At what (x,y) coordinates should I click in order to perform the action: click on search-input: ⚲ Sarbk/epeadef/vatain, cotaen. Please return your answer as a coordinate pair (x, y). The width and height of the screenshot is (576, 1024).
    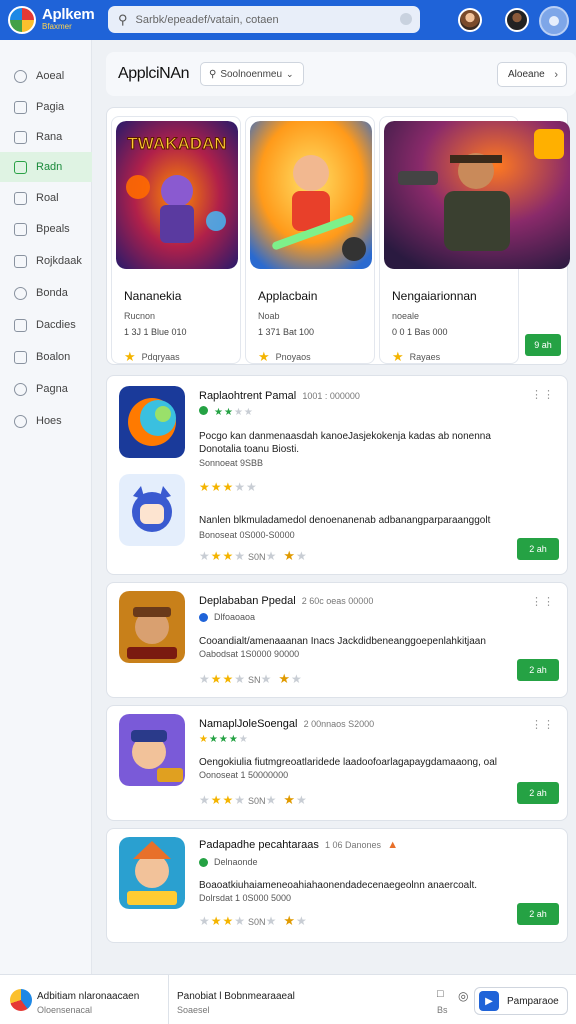
    Looking at the image, I should click on (264, 19).